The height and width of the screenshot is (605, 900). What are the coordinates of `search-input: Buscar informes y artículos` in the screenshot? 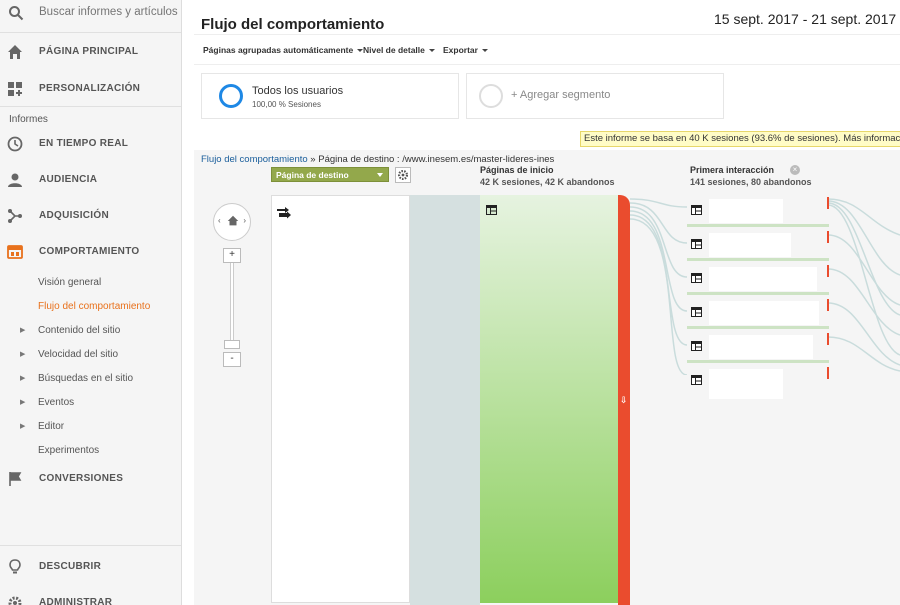 It's located at (108, 12).